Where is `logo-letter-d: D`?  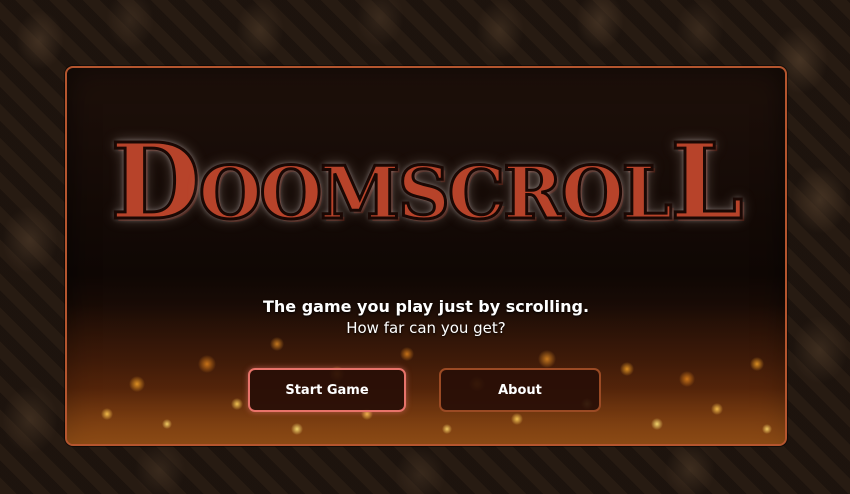
logo-letter-d: D is located at coordinates (155, 181).